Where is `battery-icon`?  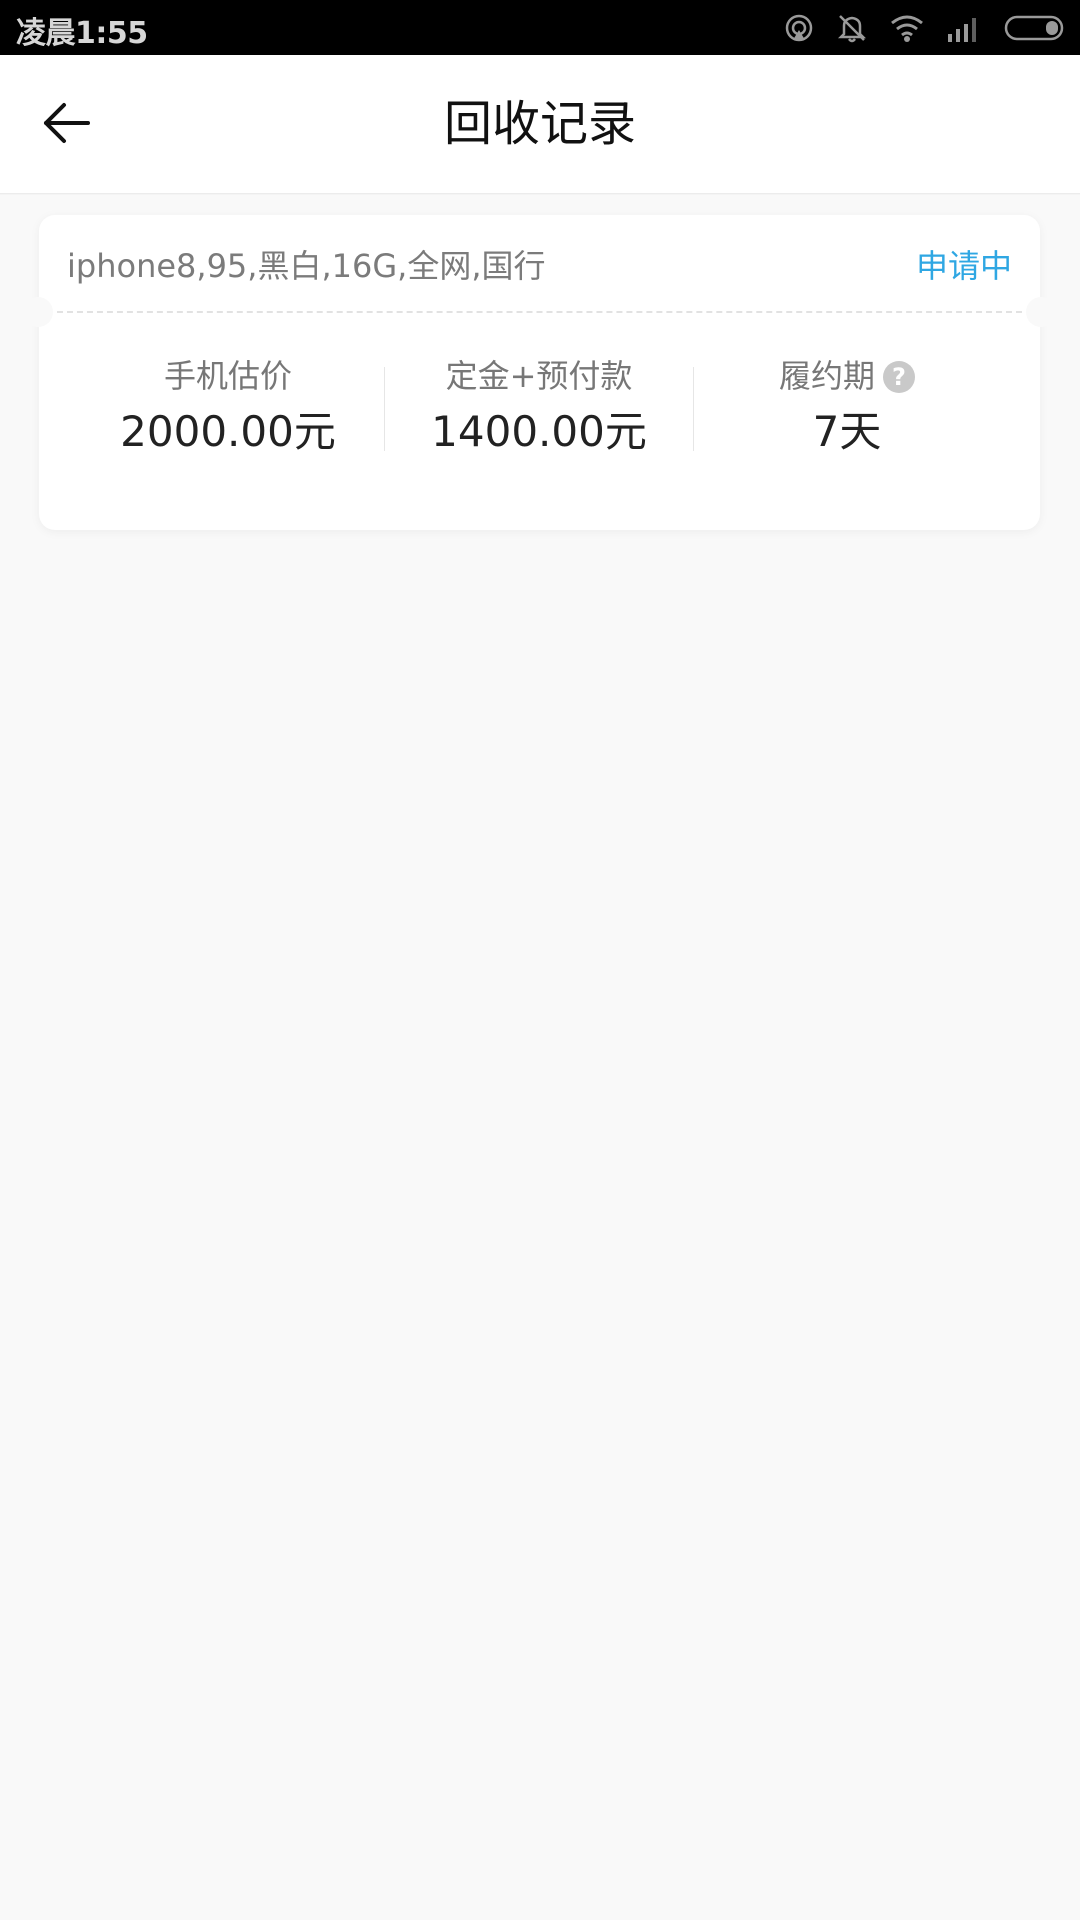 battery-icon is located at coordinates (1035, 28).